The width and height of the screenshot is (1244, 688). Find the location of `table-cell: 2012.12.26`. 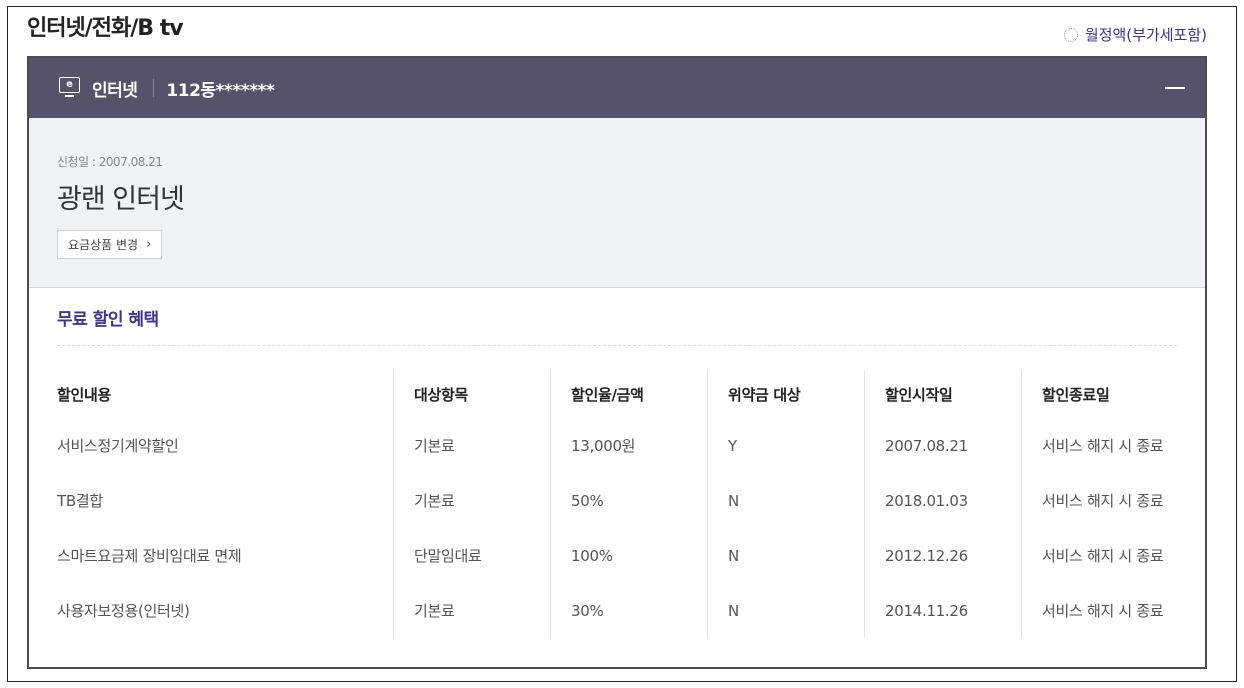

table-cell: 2012.12.26 is located at coordinates (926, 555).